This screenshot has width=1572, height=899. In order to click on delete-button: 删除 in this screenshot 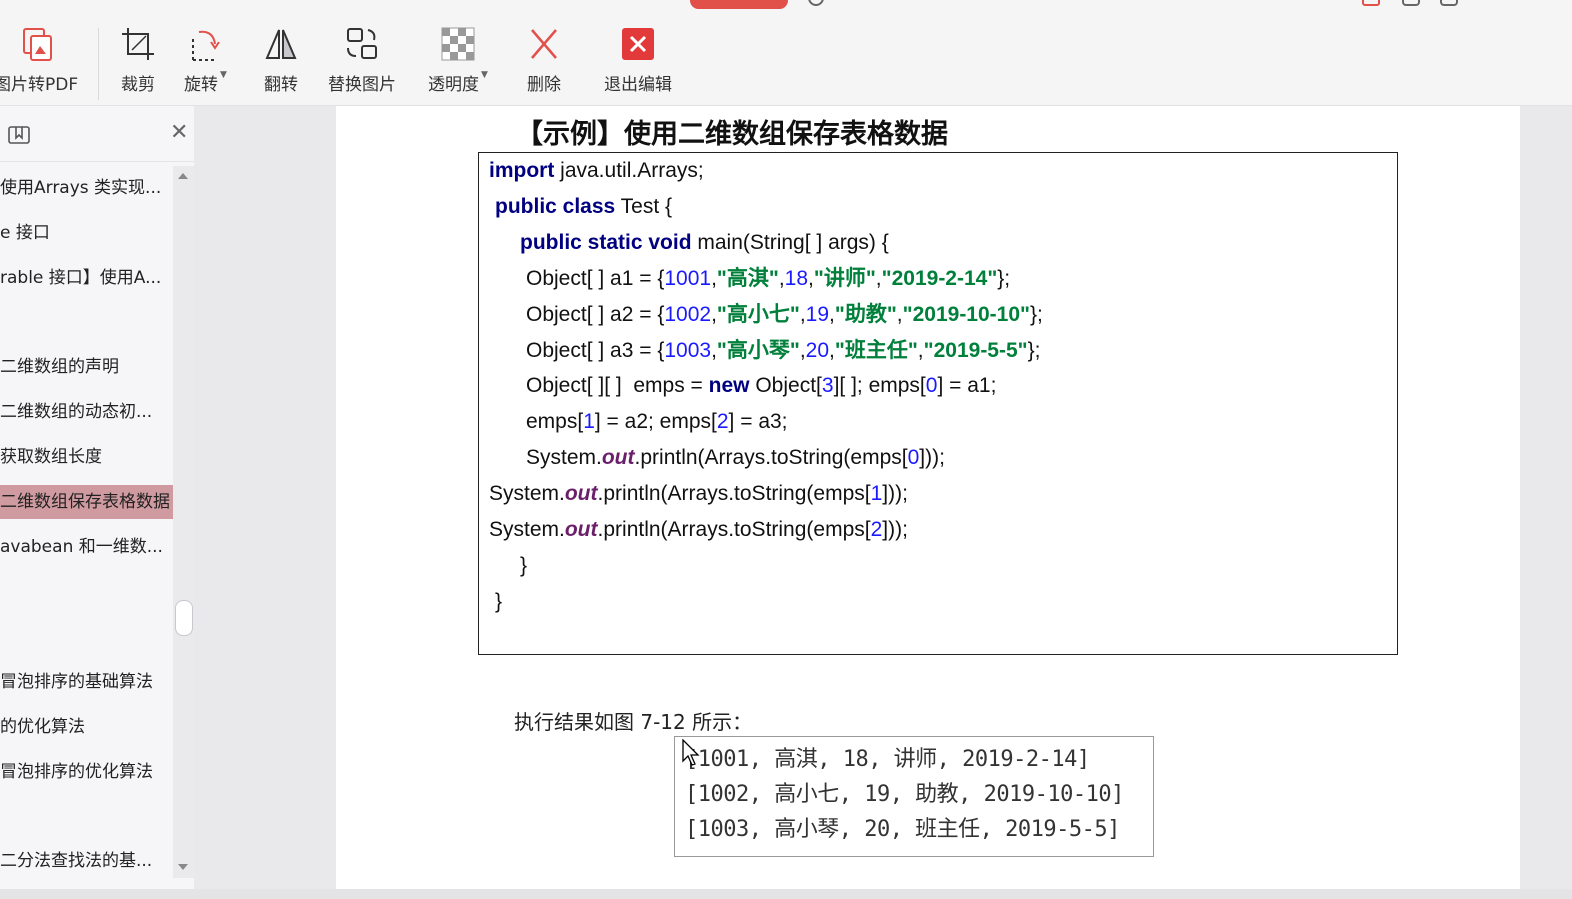, I will do `click(544, 59)`.